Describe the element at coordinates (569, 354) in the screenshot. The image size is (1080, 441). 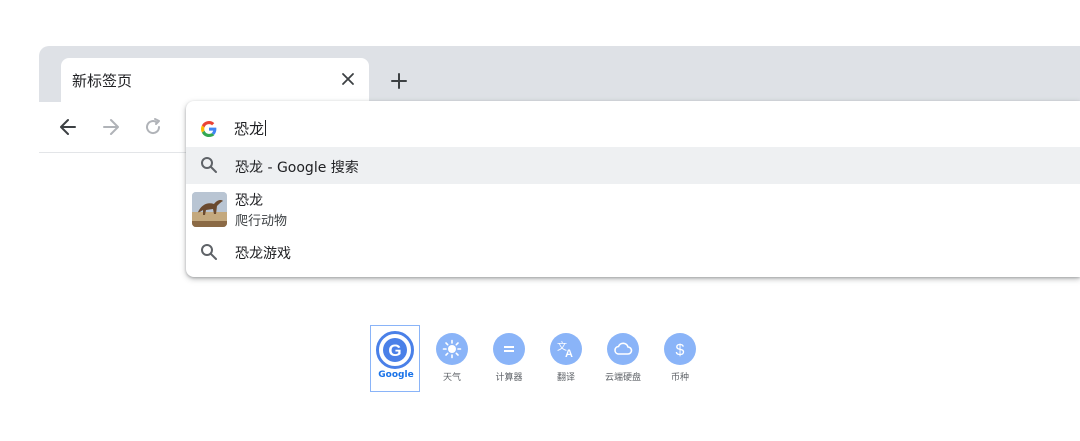
I see `svg-text: A` at that location.